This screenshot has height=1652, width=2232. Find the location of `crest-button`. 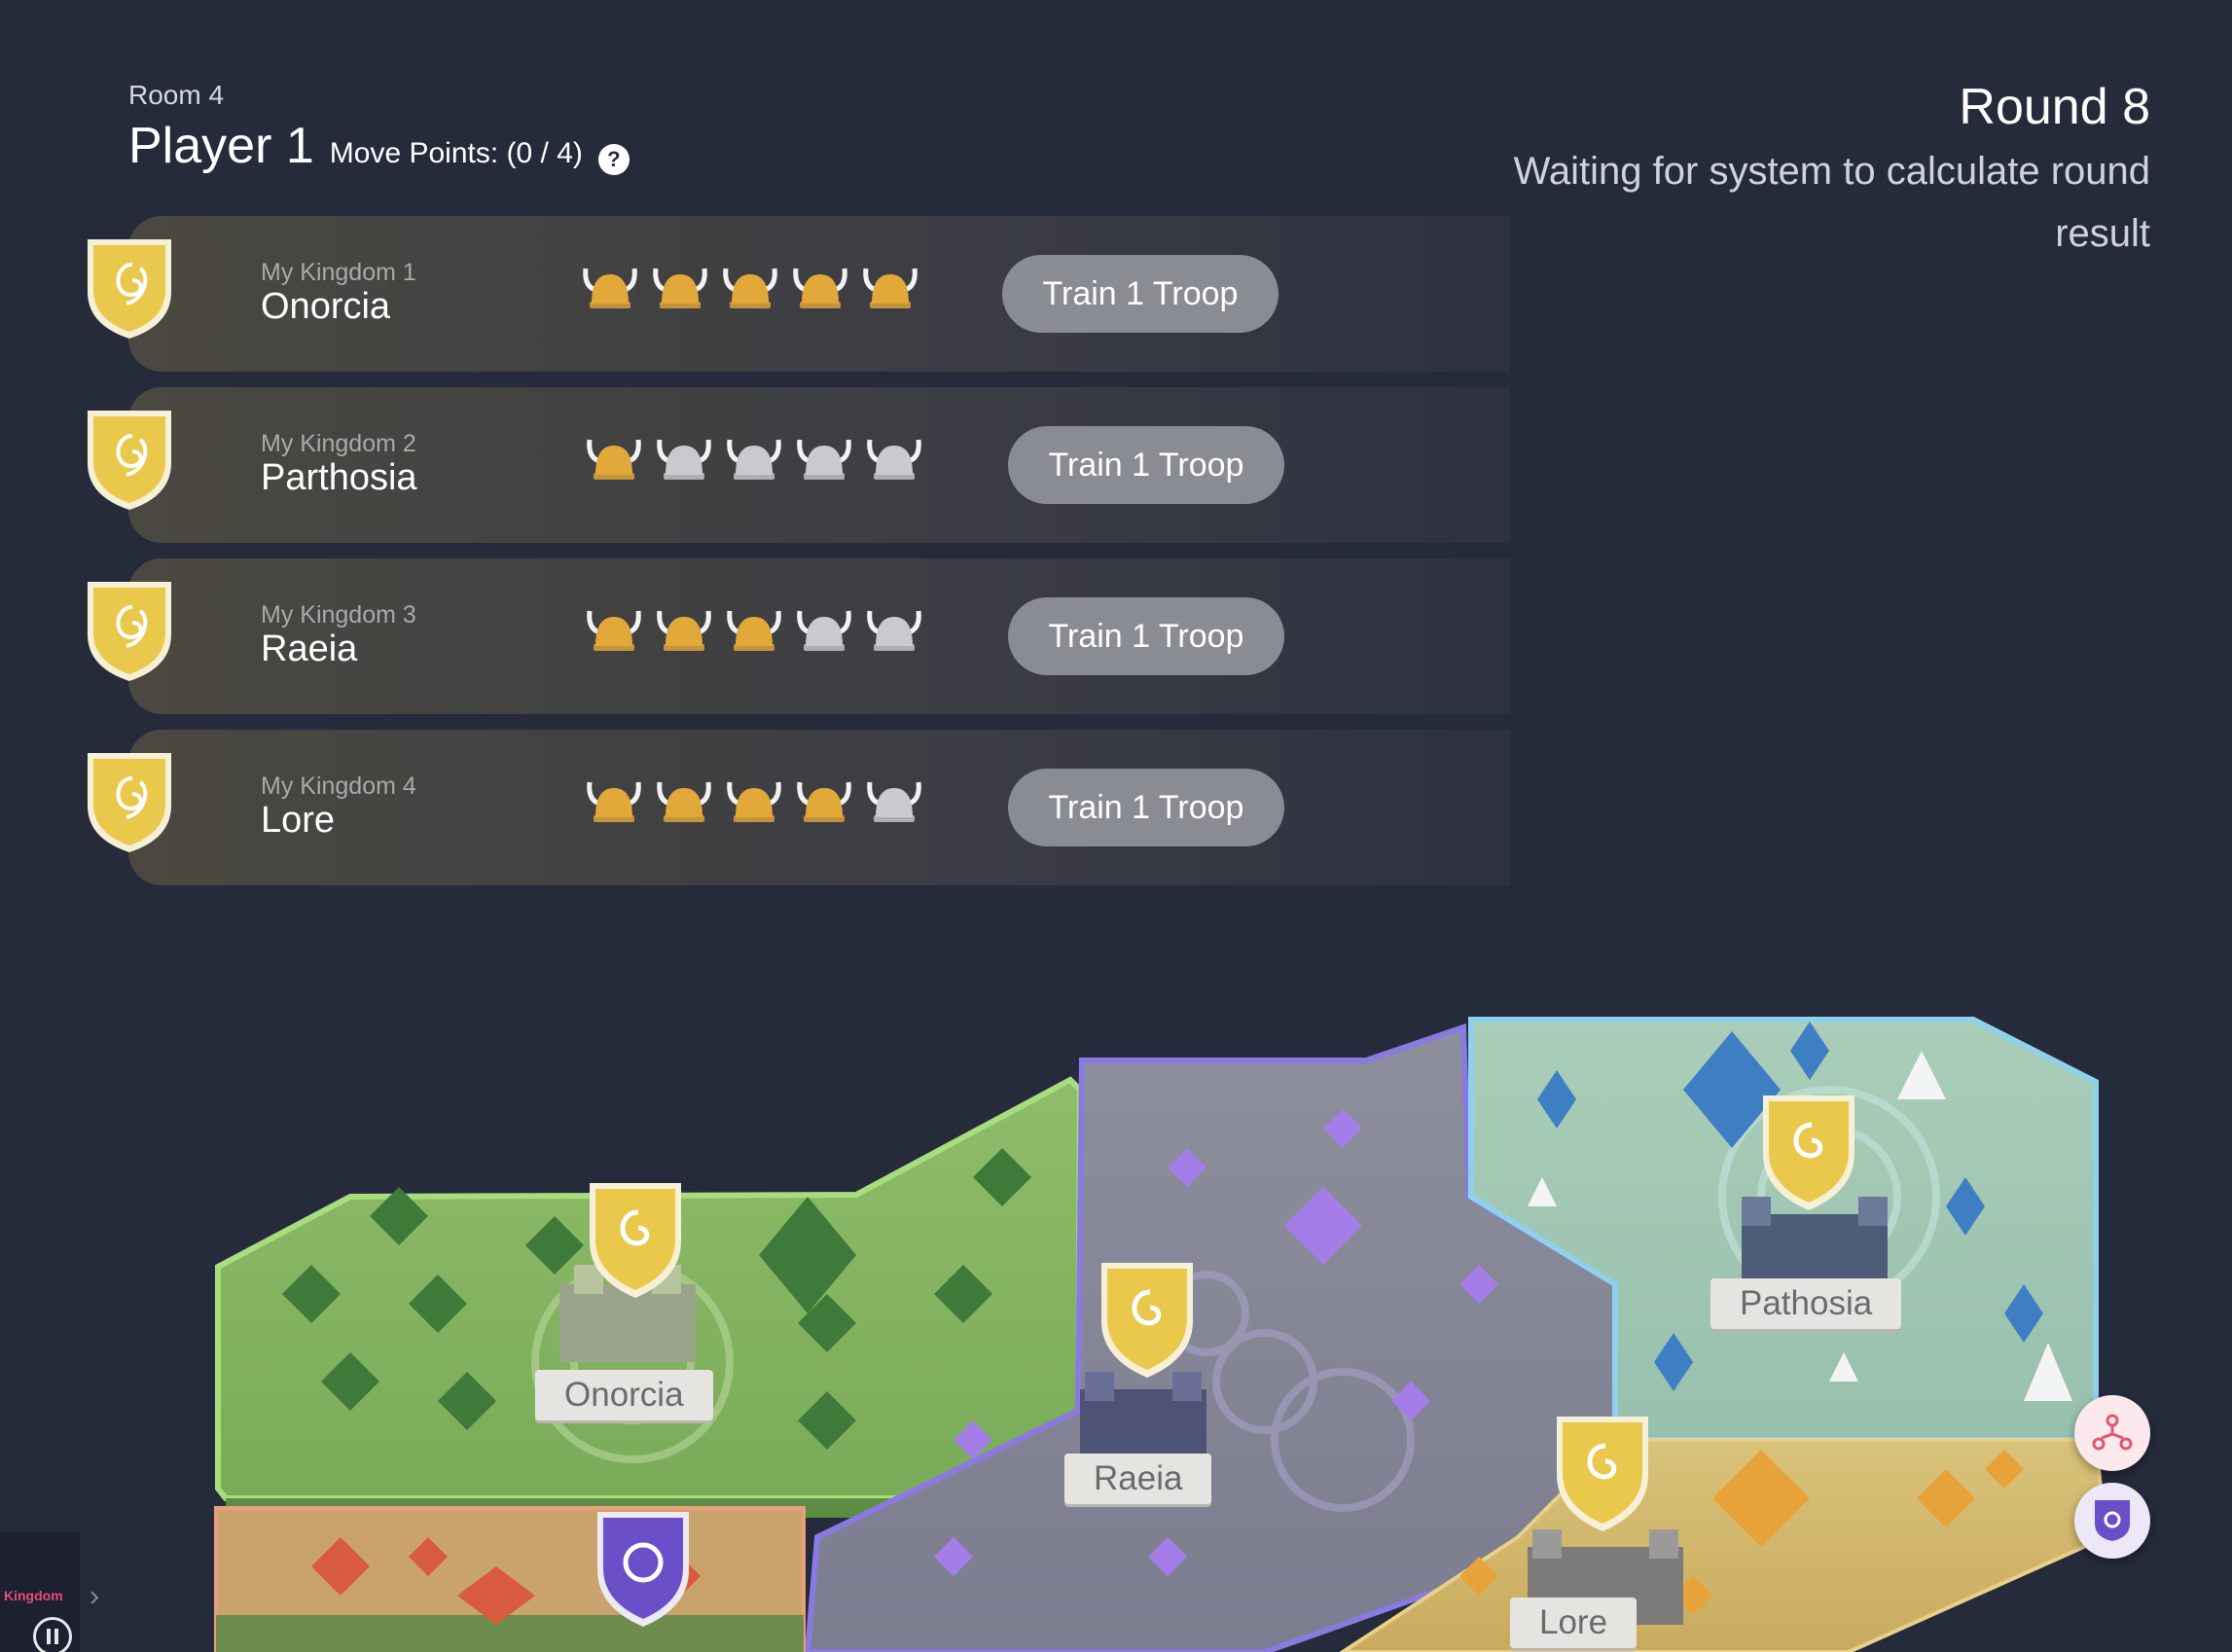

crest-button is located at coordinates (2112, 1521).